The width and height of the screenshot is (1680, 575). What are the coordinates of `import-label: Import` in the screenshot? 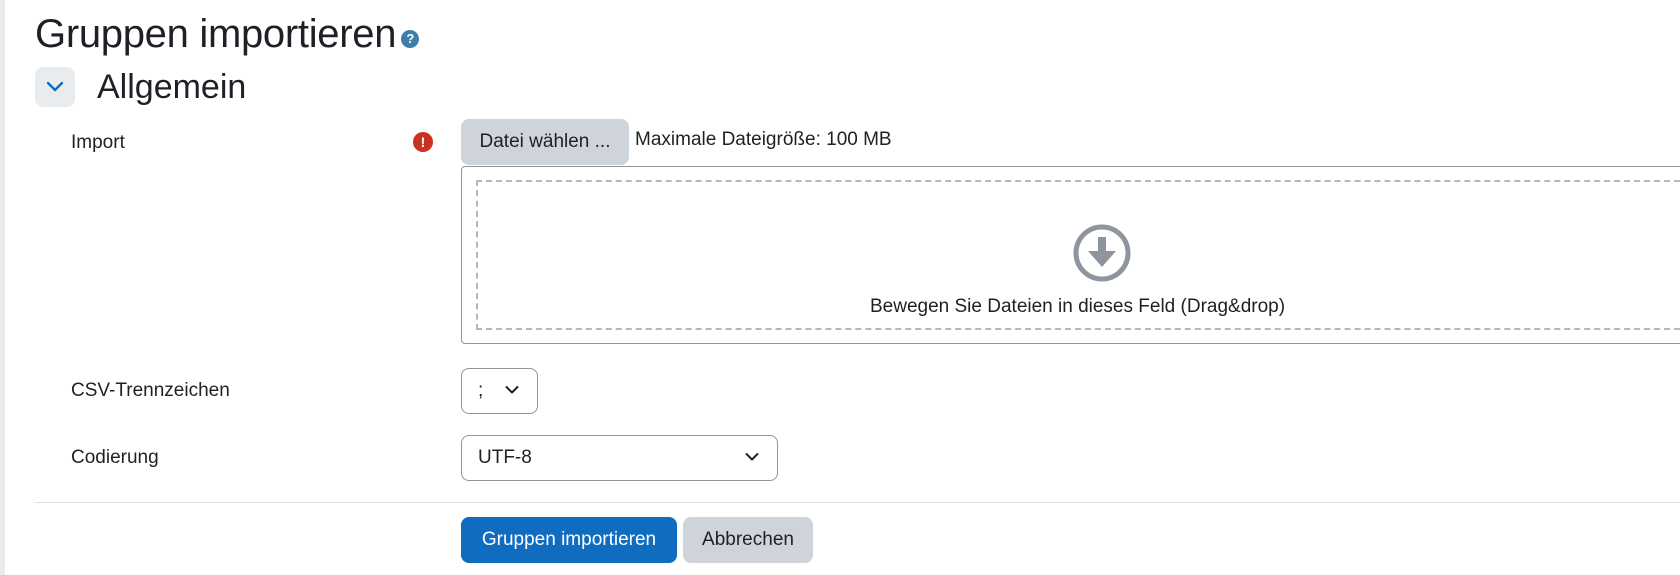 It's located at (98, 142).